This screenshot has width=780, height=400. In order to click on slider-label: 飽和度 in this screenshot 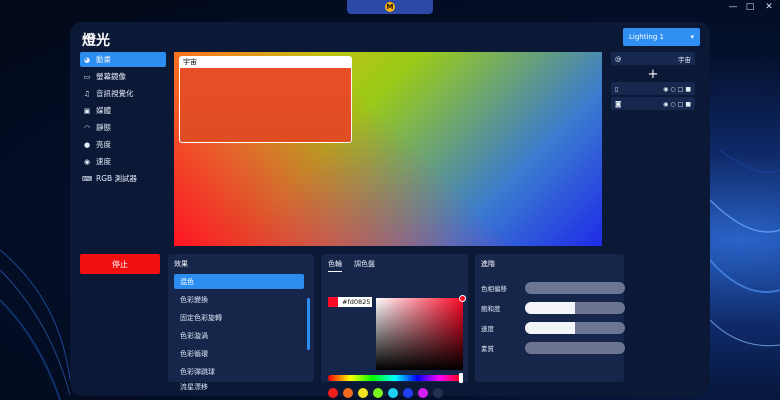, I will do `click(491, 308)`.